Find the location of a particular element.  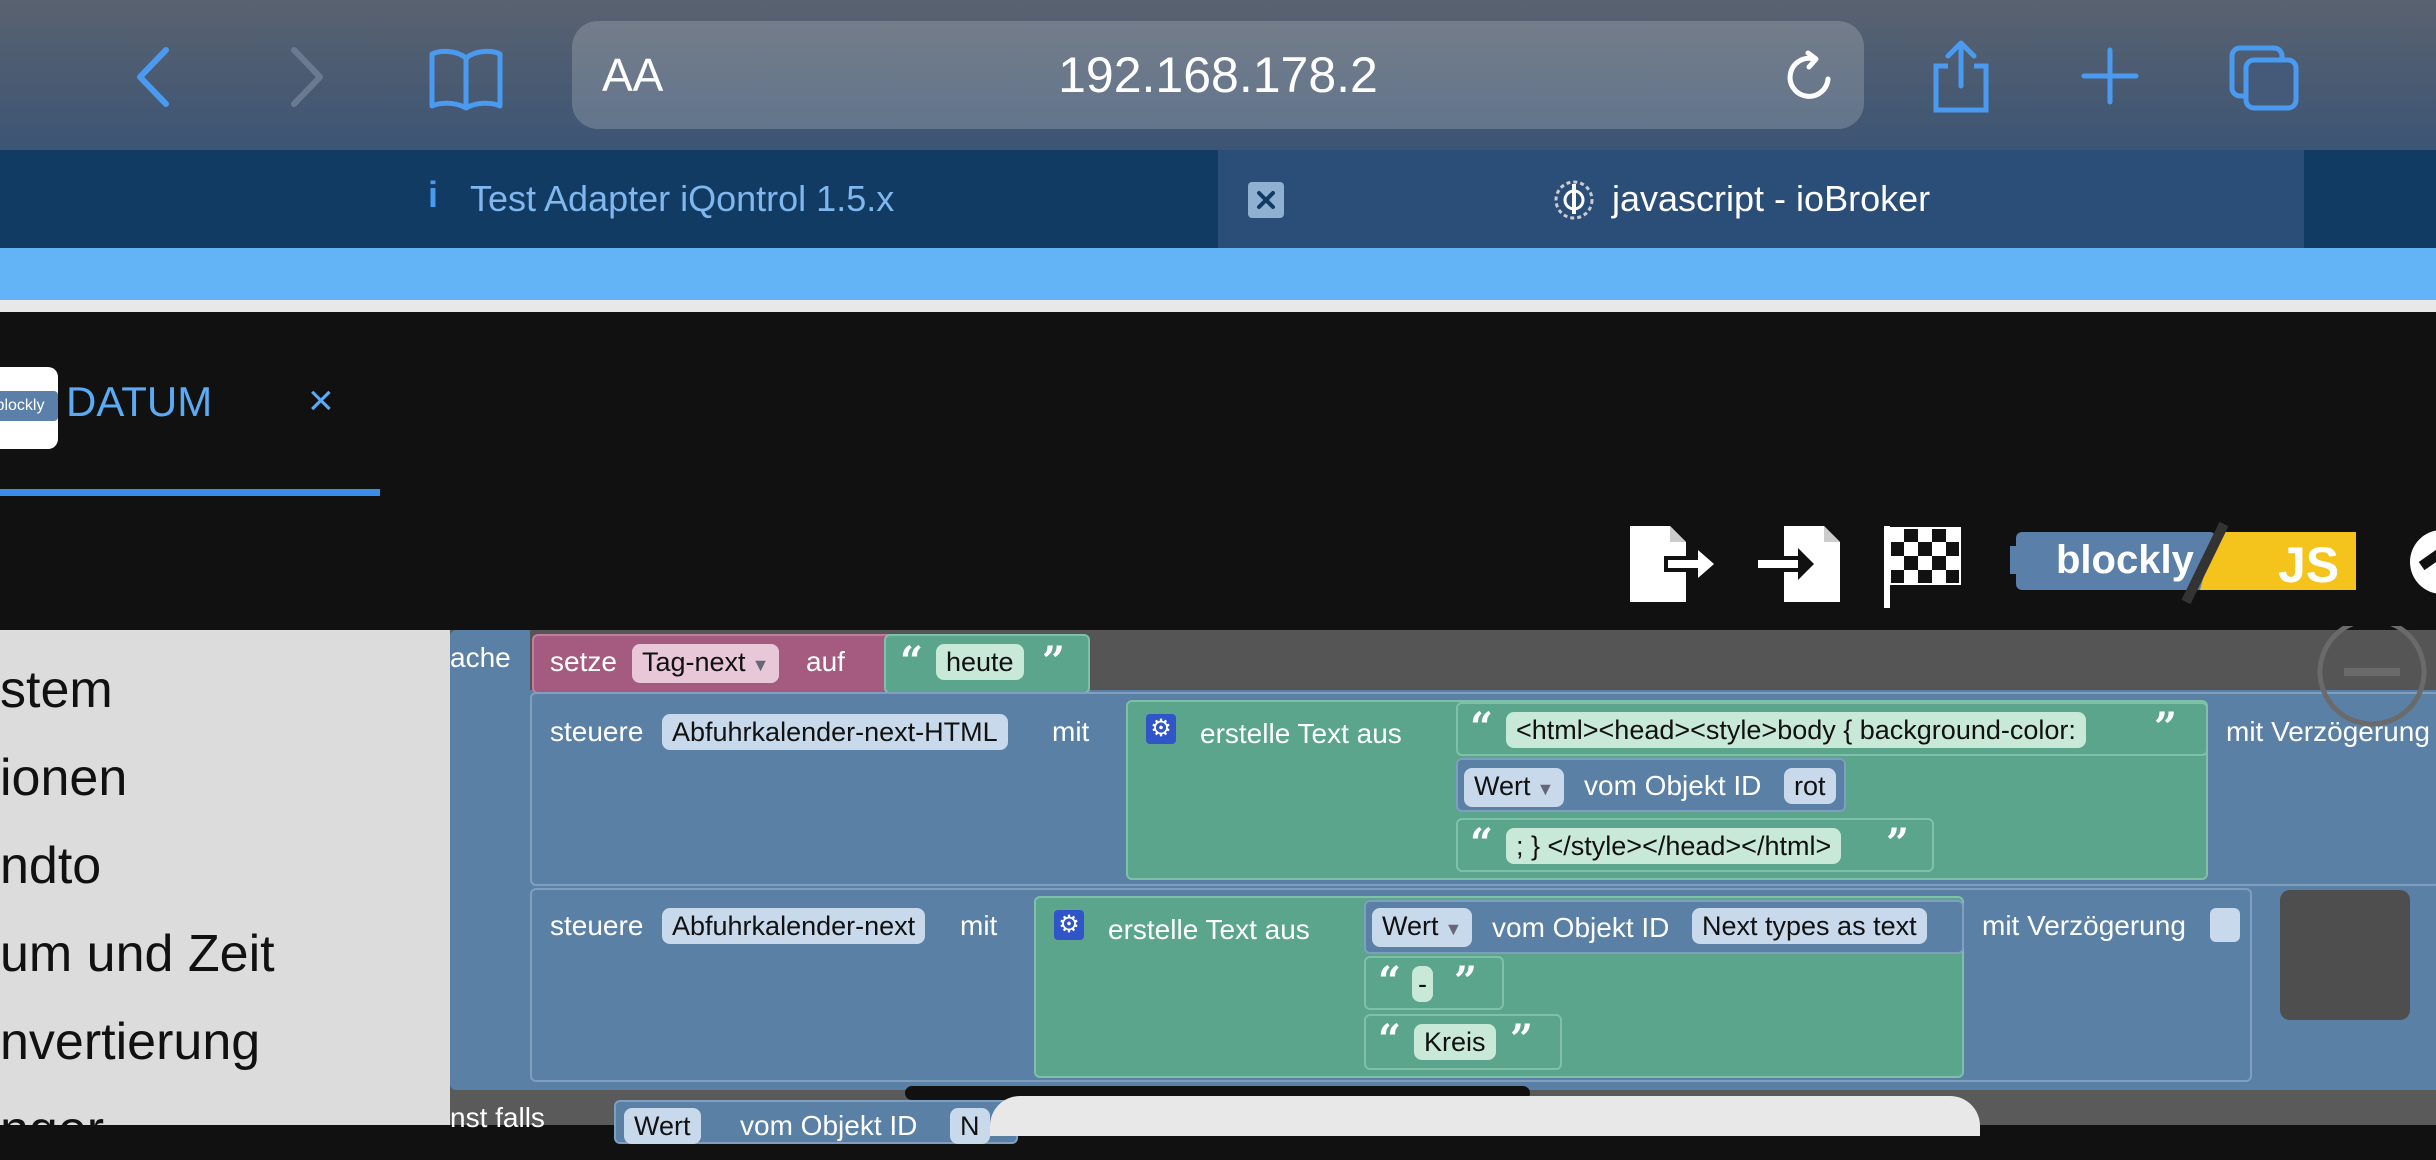

string-value: - is located at coordinates (1422, 984).